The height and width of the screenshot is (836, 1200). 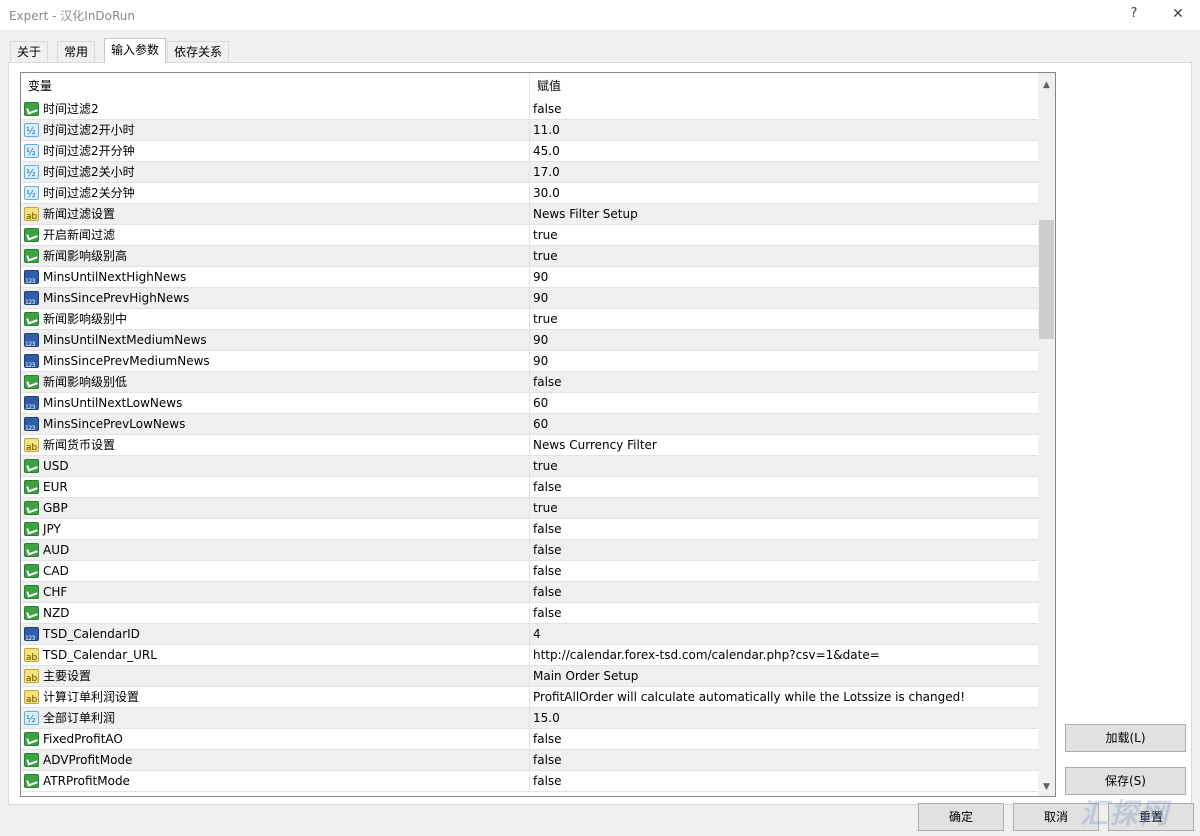 I want to click on help-button: ?, so click(x=1134, y=14).